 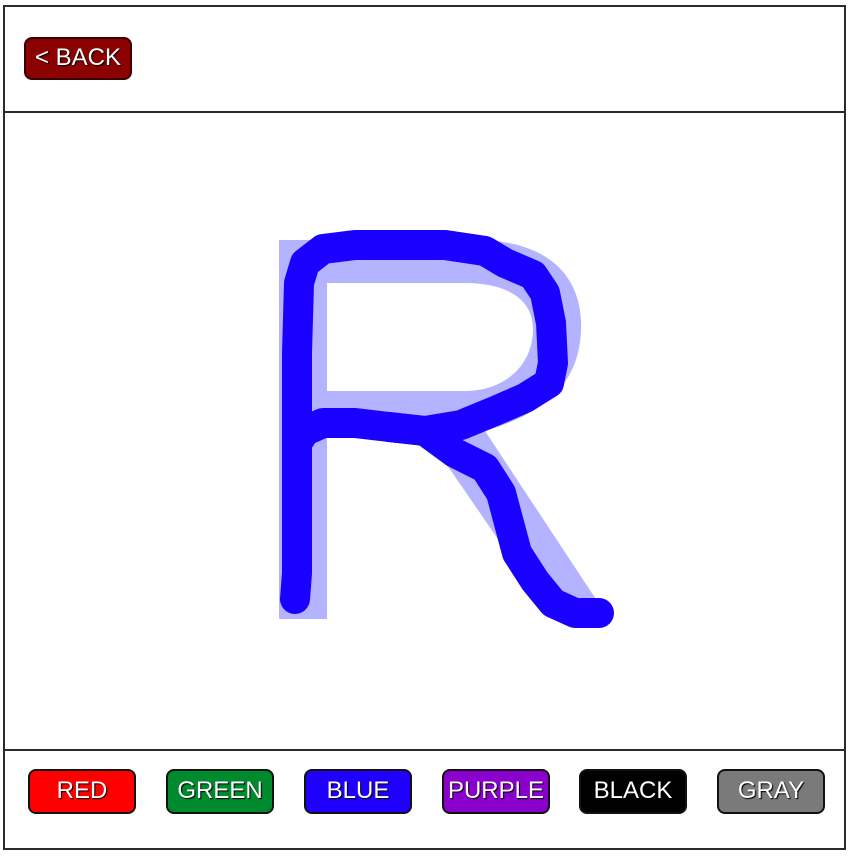 I want to click on color-palette: RED GREEN BLUE PURPLE BLACK GRAY, so click(x=424, y=798).